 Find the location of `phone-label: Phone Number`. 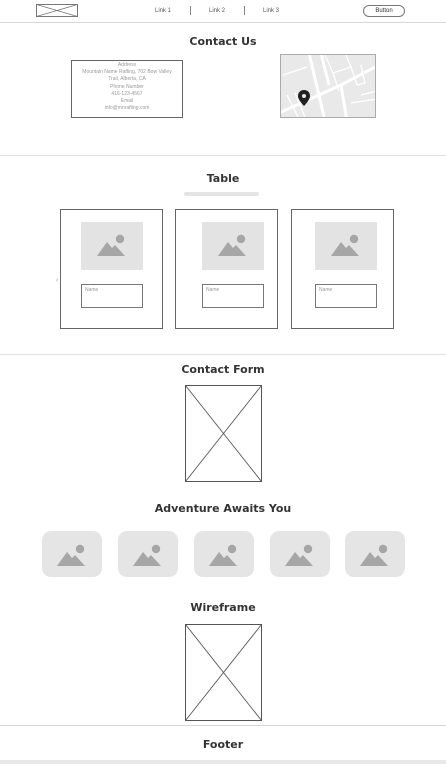

phone-label: Phone Number is located at coordinates (127, 86).